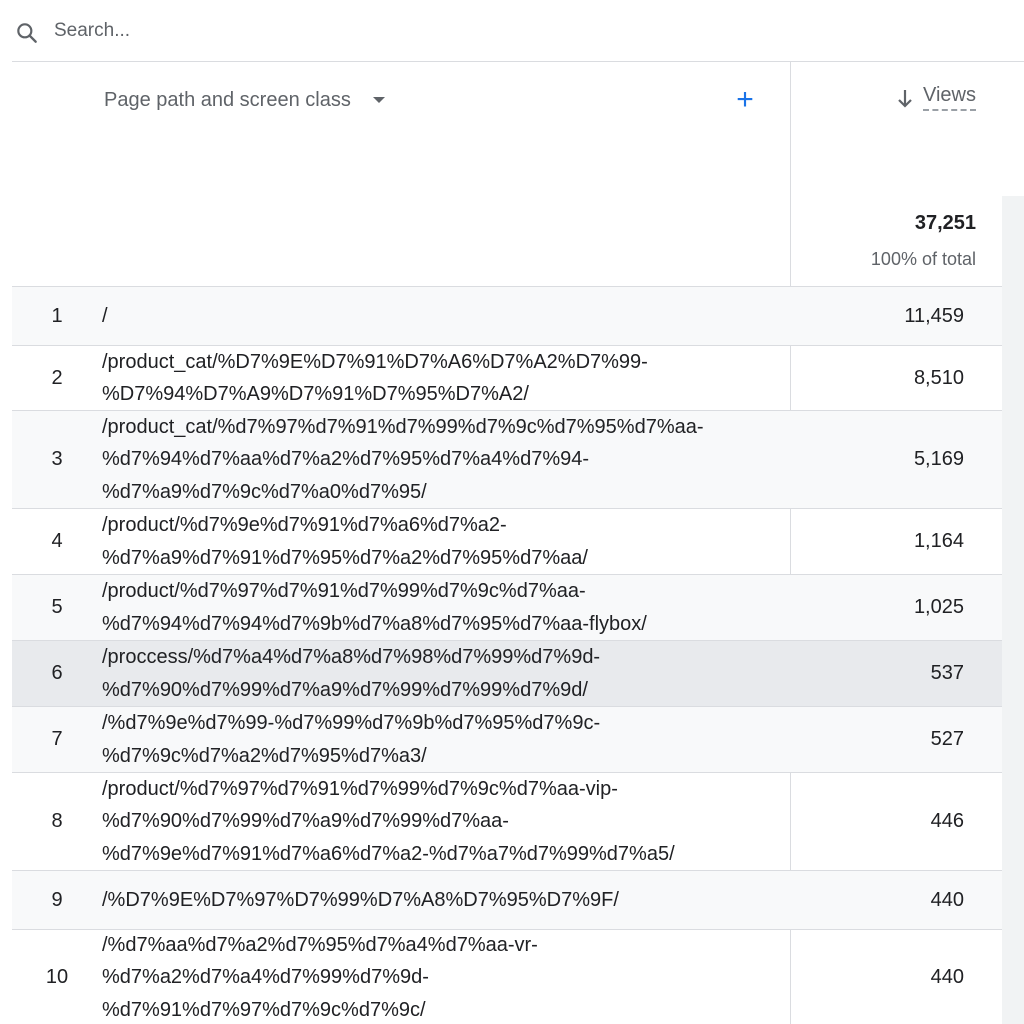  I want to click on search-bar, so click(512, 30).